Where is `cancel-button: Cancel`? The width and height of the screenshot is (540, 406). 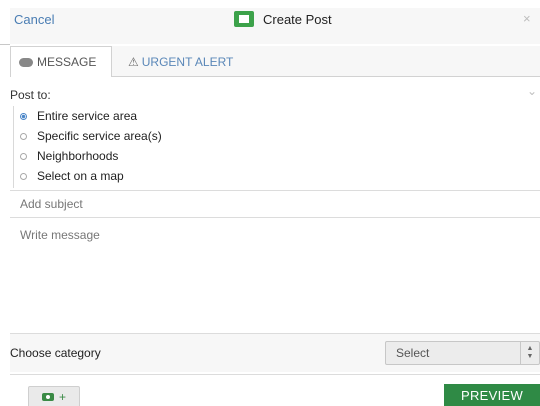 cancel-button: Cancel is located at coordinates (34, 19).